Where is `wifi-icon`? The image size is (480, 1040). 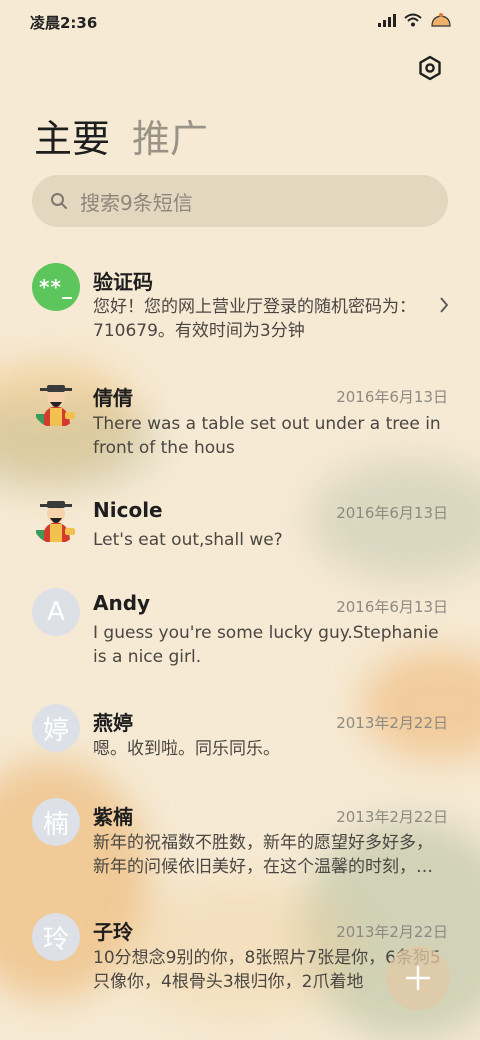
wifi-icon is located at coordinates (413, 20).